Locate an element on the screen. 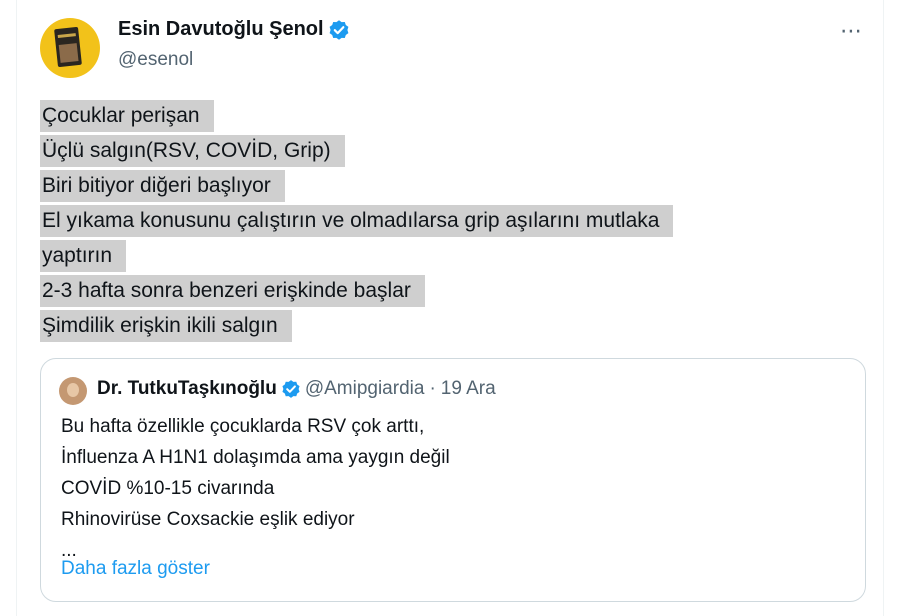 The image size is (900, 616). quote-line: COVİD %10-15 civarında is located at coordinates (168, 488).